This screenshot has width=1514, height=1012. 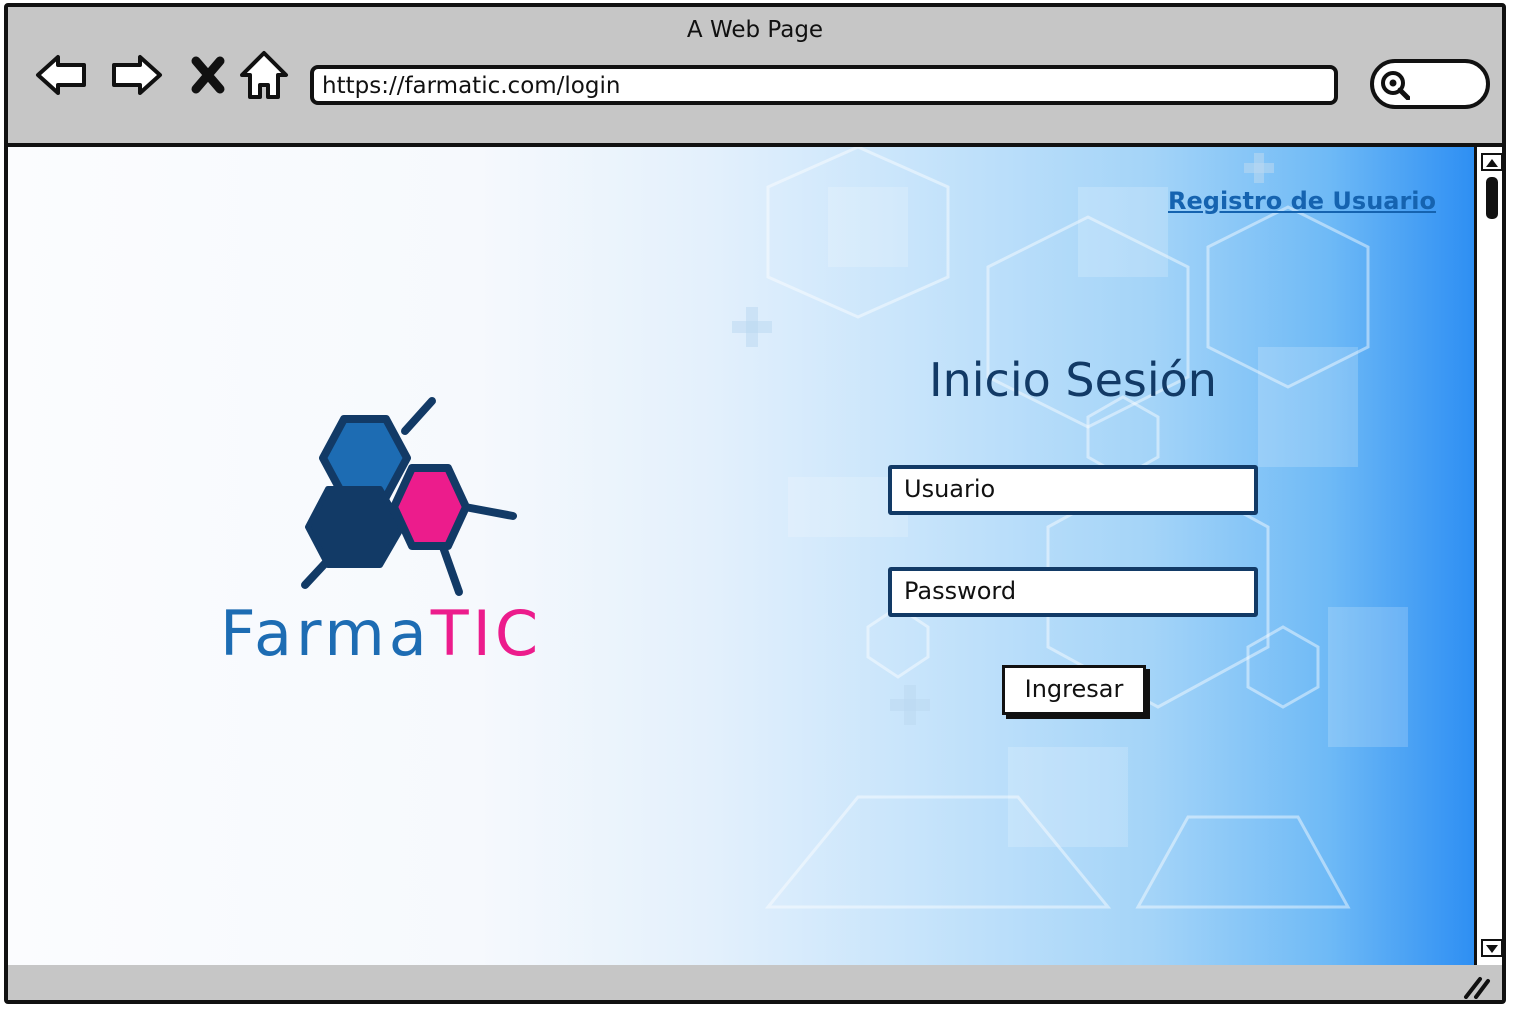 I want to click on username-placeholder: Usuario, so click(x=950, y=489).